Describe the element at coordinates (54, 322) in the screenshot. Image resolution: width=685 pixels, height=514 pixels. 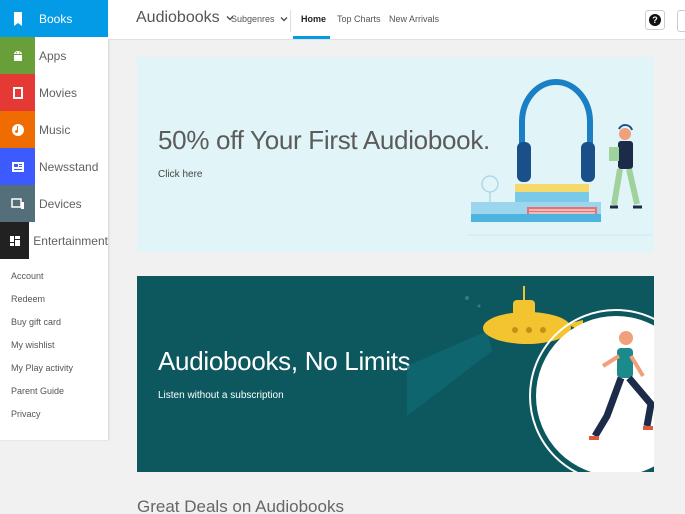
I see `link-buy-gift-card: Buy gift card` at that location.